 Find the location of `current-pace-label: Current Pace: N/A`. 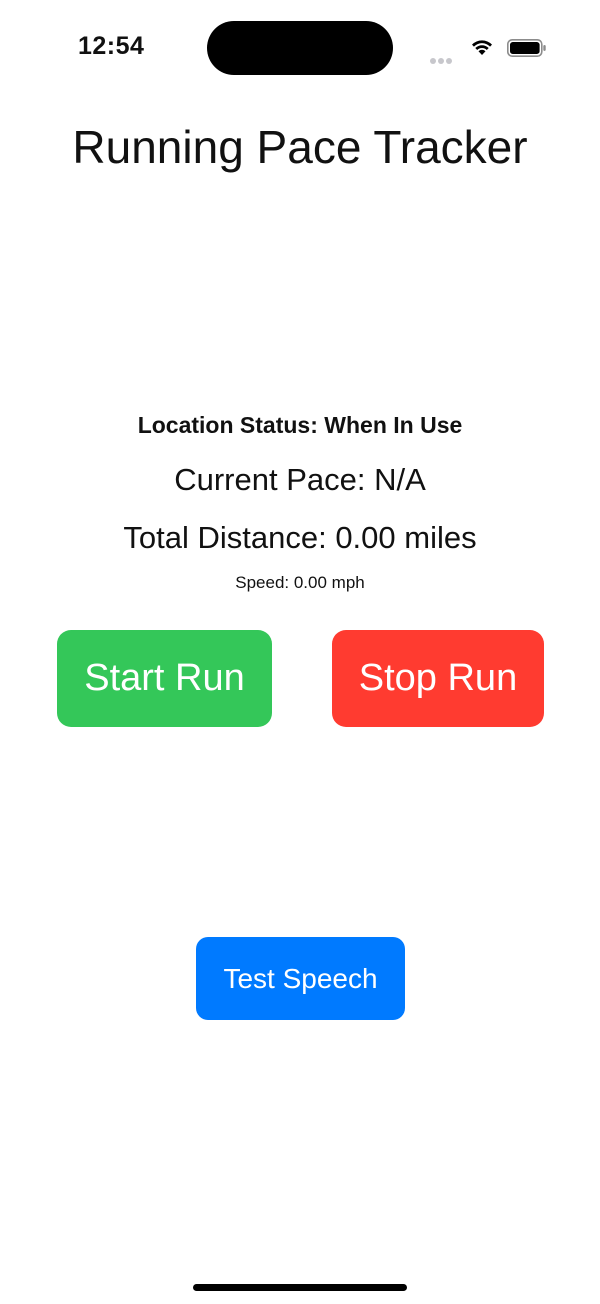

current-pace-label: Current Pace: N/A is located at coordinates (300, 479).